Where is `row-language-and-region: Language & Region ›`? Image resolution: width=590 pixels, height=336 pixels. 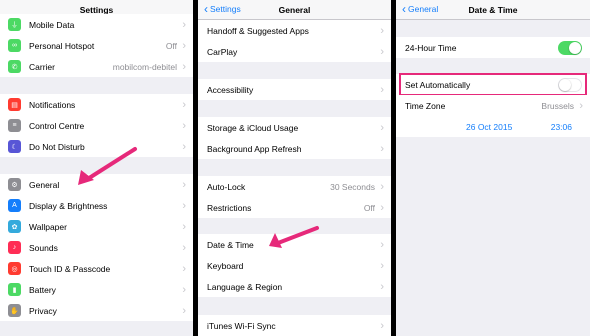 row-language-and-region: Language & Region › is located at coordinates (294, 286).